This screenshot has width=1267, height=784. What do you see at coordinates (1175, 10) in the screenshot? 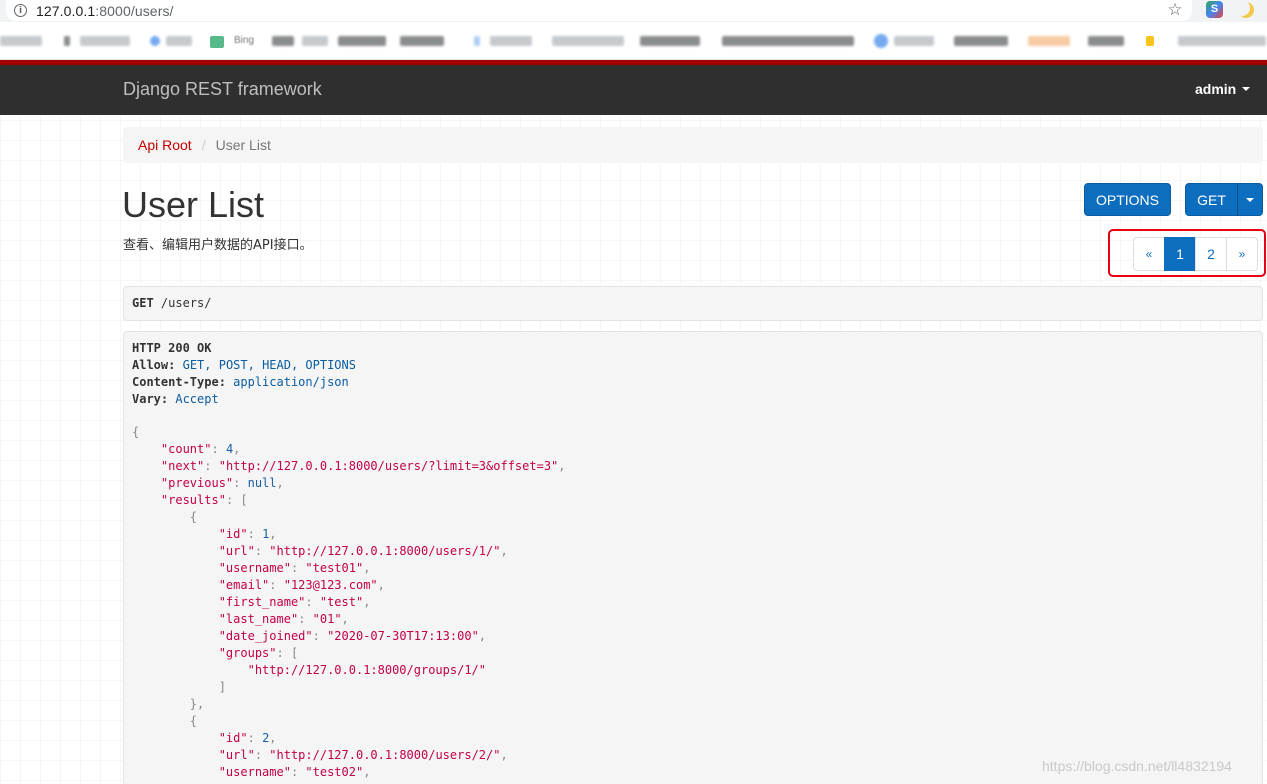
I see `bookmark-star-icon: ☆` at bounding box center [1175, 10].